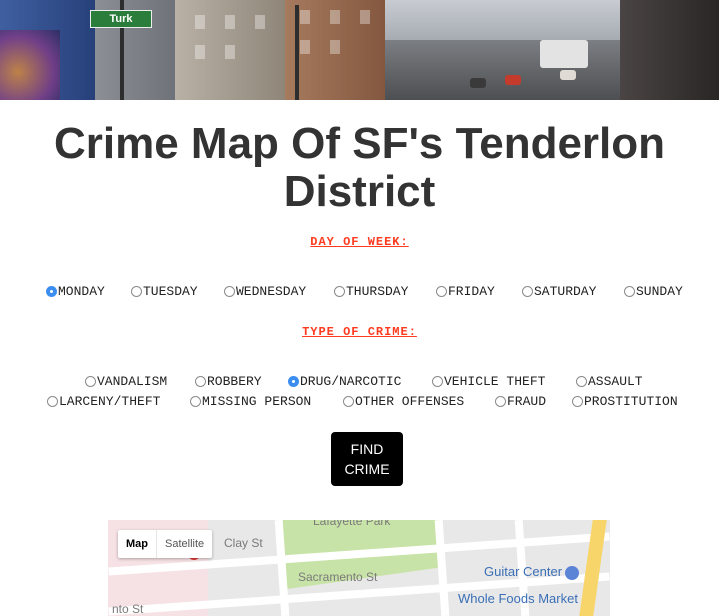  What do you see at coordinates (126, 381) in the screenshot?
I see `radio-crime-vandalism: VANDALISM` at bounding box center [126, 381].